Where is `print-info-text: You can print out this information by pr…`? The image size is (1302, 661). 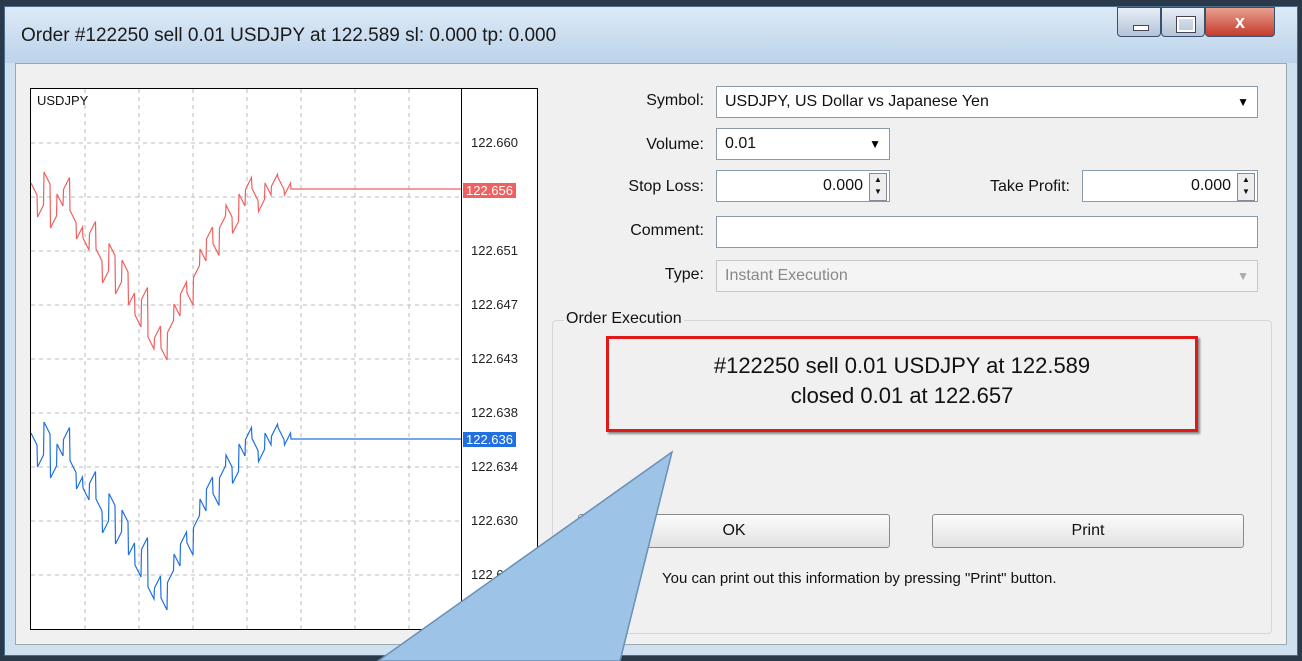 print-info-text: You can print out this information by pr… is located at coordinates (859, 578).